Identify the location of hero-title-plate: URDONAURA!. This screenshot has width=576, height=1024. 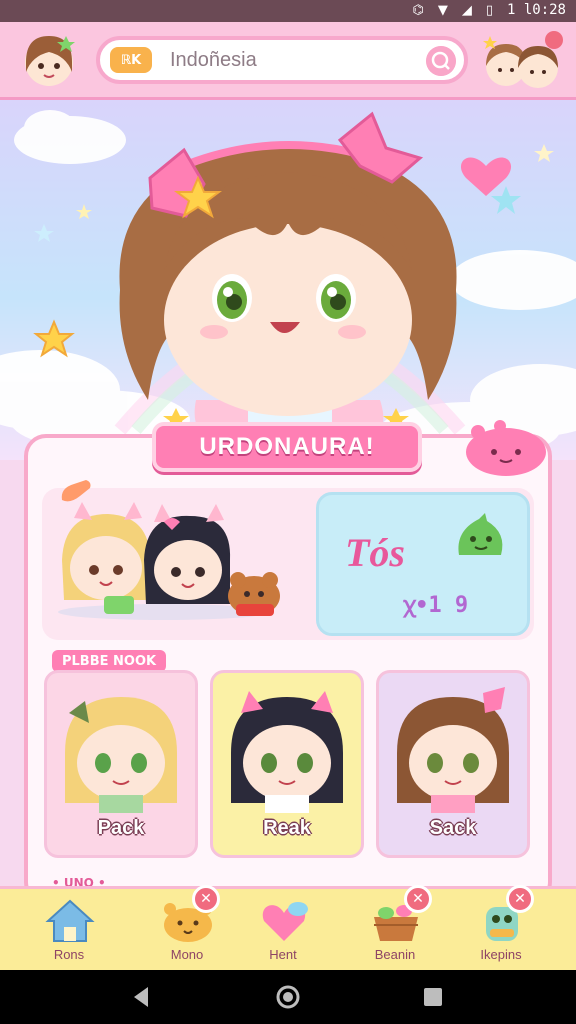
(287, 447).